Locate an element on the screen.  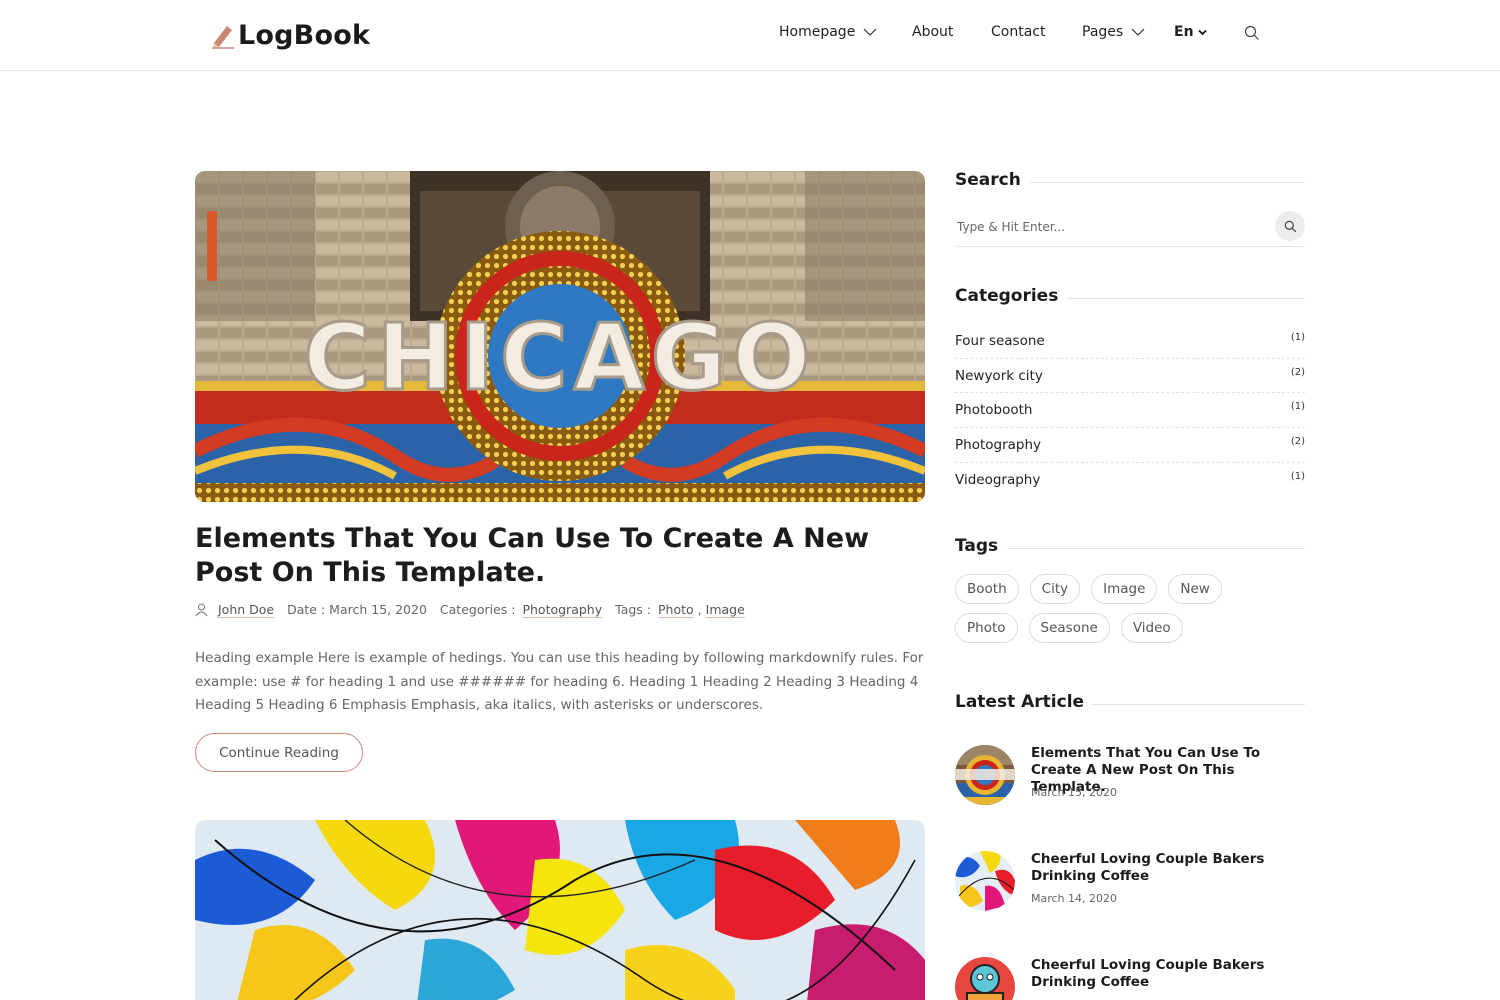
tag-booth: Booth is located at coordinates (987, 589).